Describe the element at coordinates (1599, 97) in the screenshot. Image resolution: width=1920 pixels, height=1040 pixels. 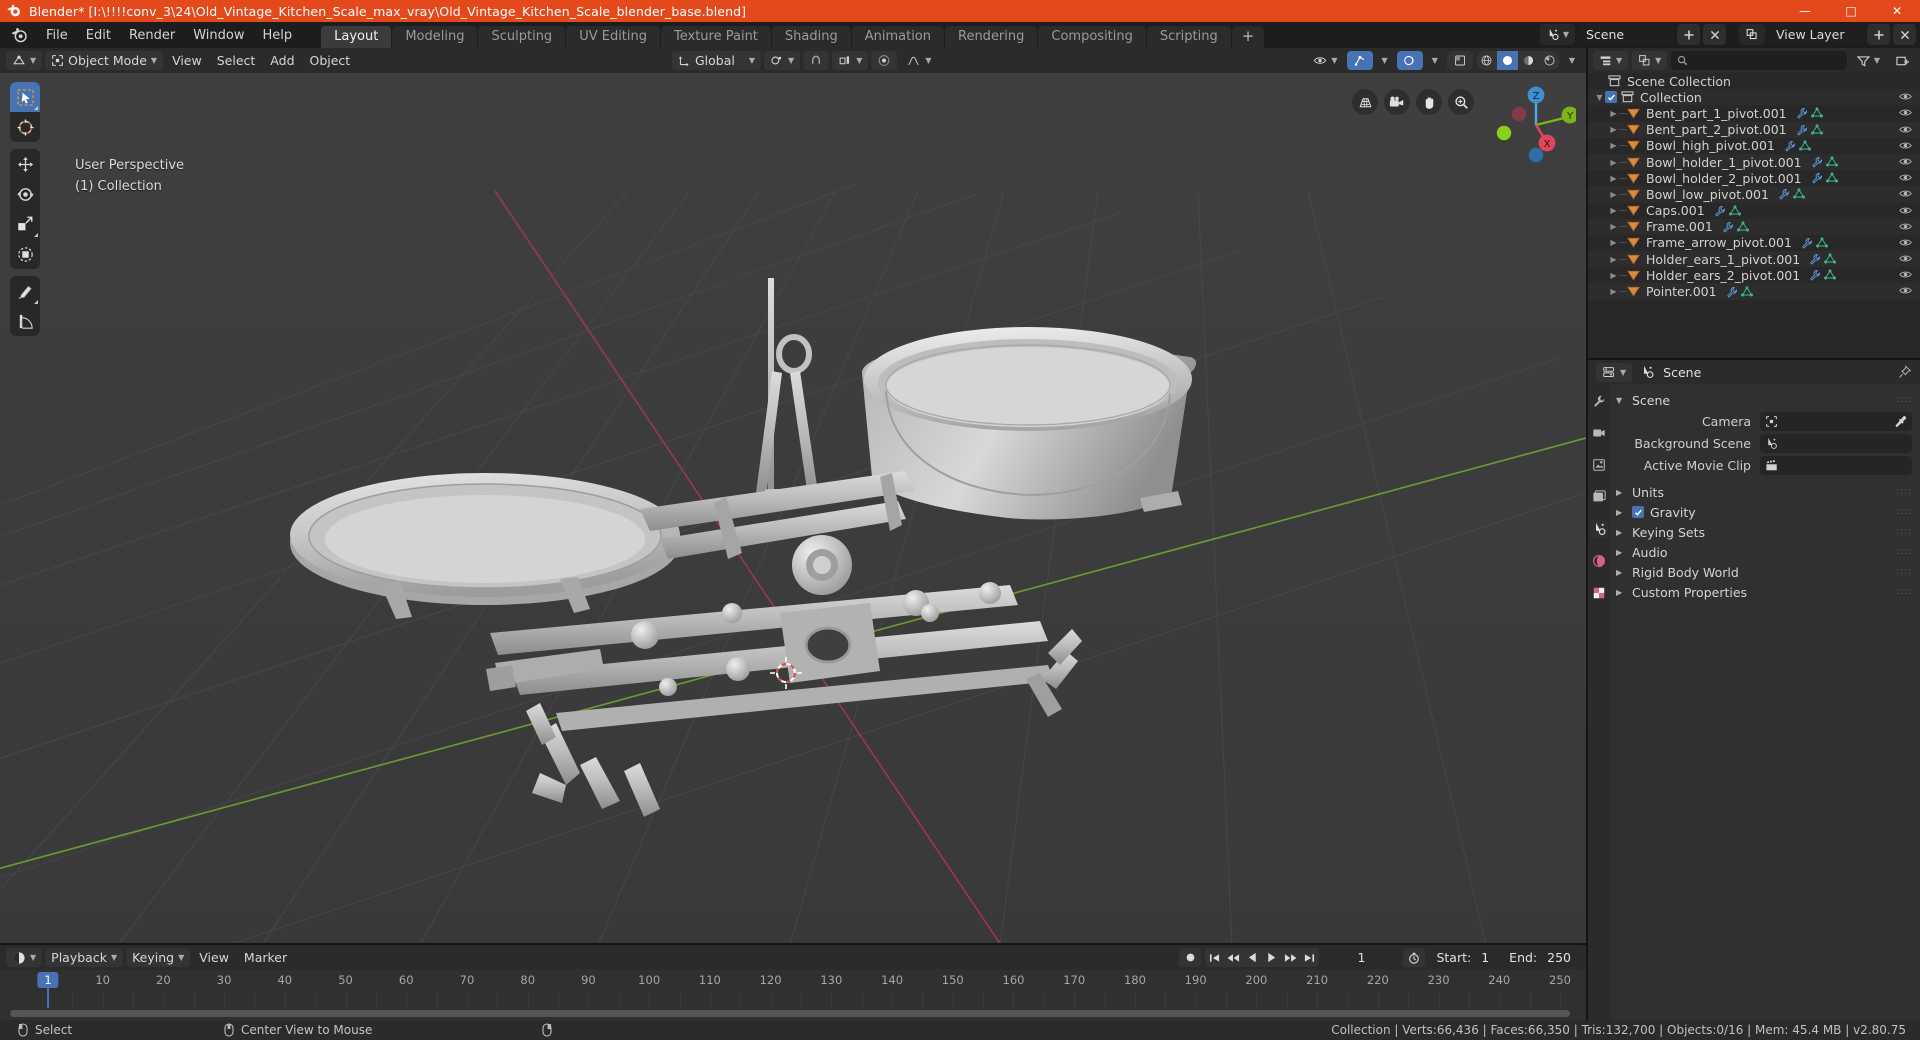
I see `expand-triangle-icon: ▼` at that location.